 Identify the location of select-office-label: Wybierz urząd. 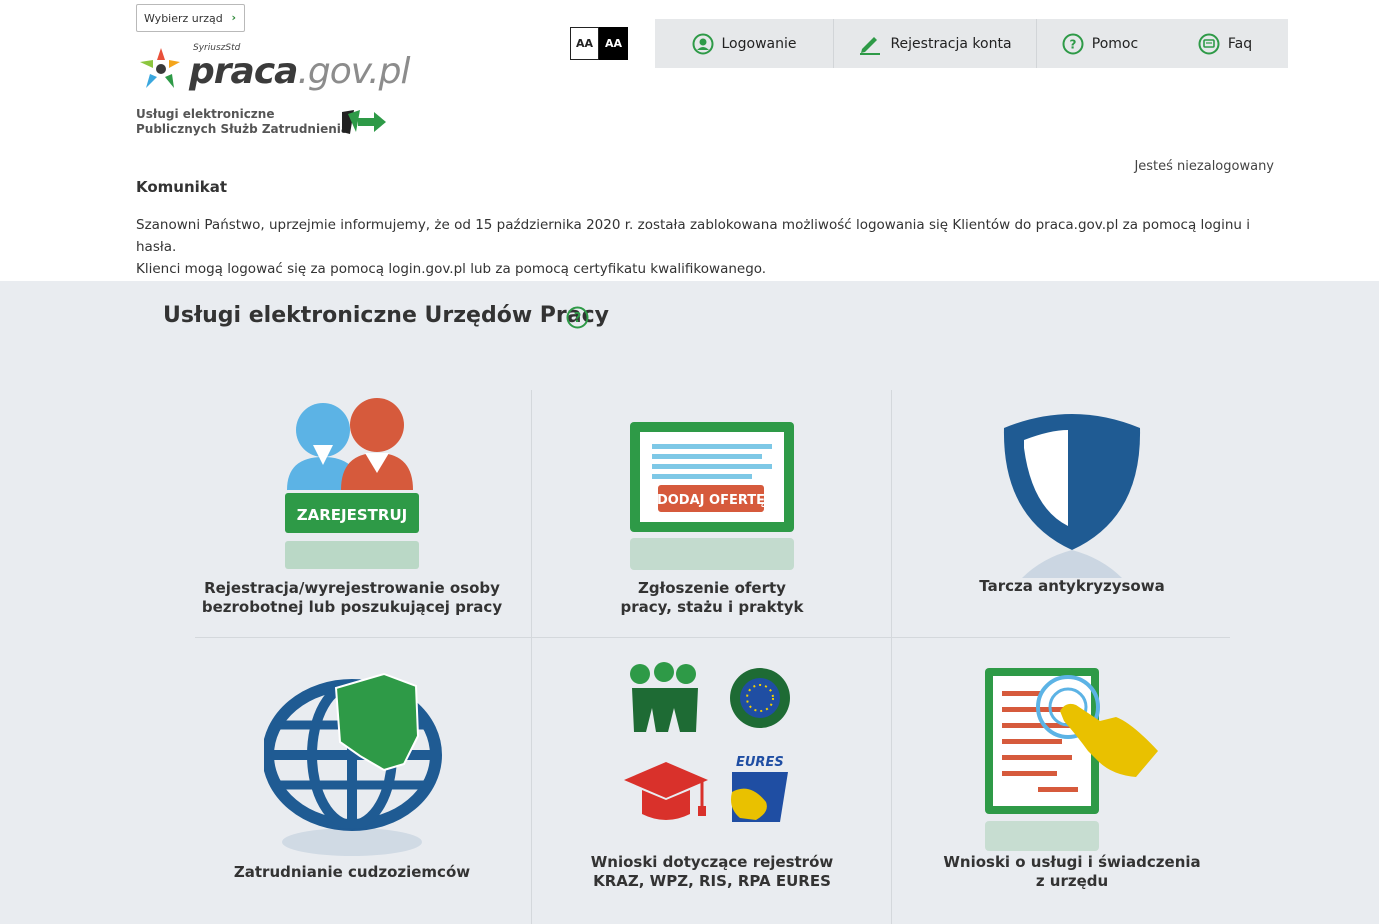
(183, 18).